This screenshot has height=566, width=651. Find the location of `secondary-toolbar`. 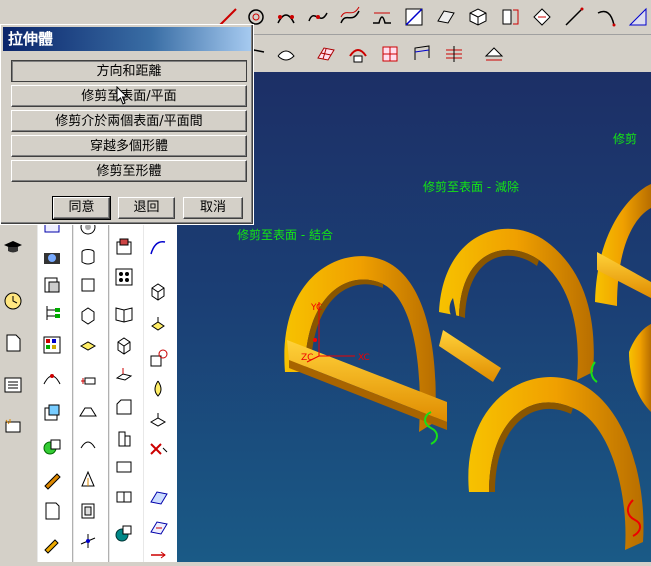

secondary-toolbar is located at coordinates (445, 54).